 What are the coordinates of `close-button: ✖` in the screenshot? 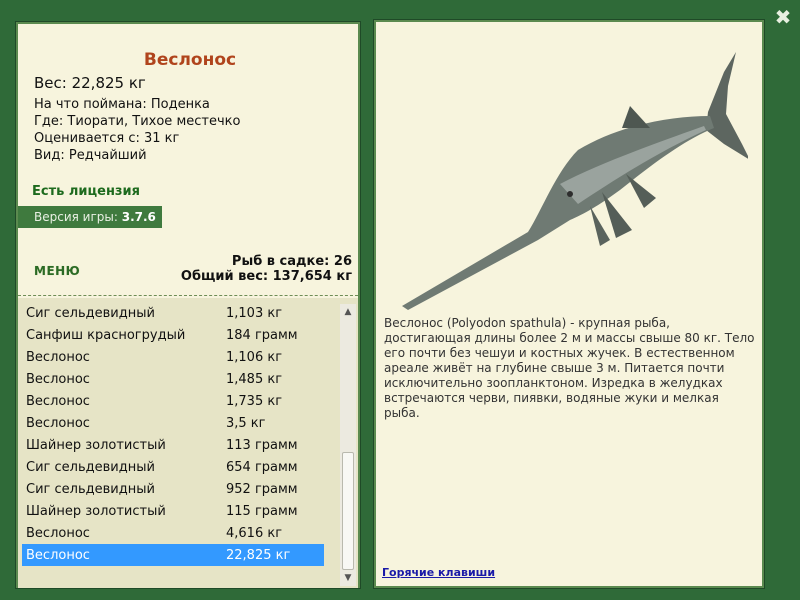 It's located at (783, 17).